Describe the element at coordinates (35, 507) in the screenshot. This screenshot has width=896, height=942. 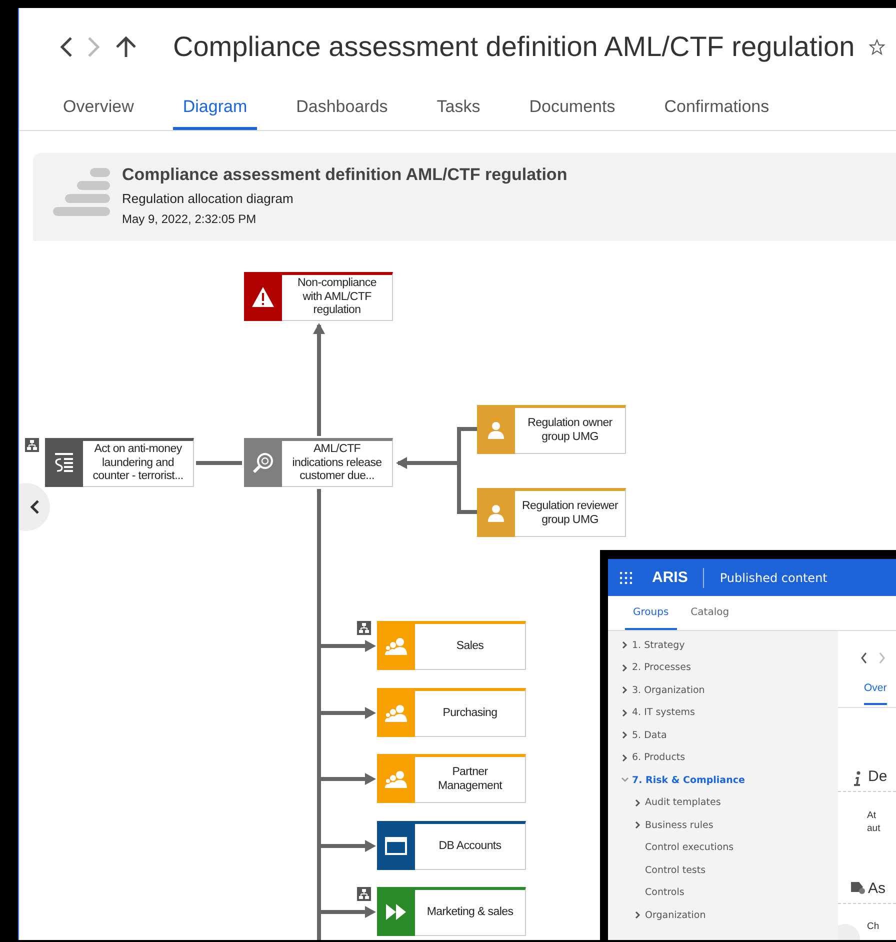
I see `chevron-left-icon` at that location.